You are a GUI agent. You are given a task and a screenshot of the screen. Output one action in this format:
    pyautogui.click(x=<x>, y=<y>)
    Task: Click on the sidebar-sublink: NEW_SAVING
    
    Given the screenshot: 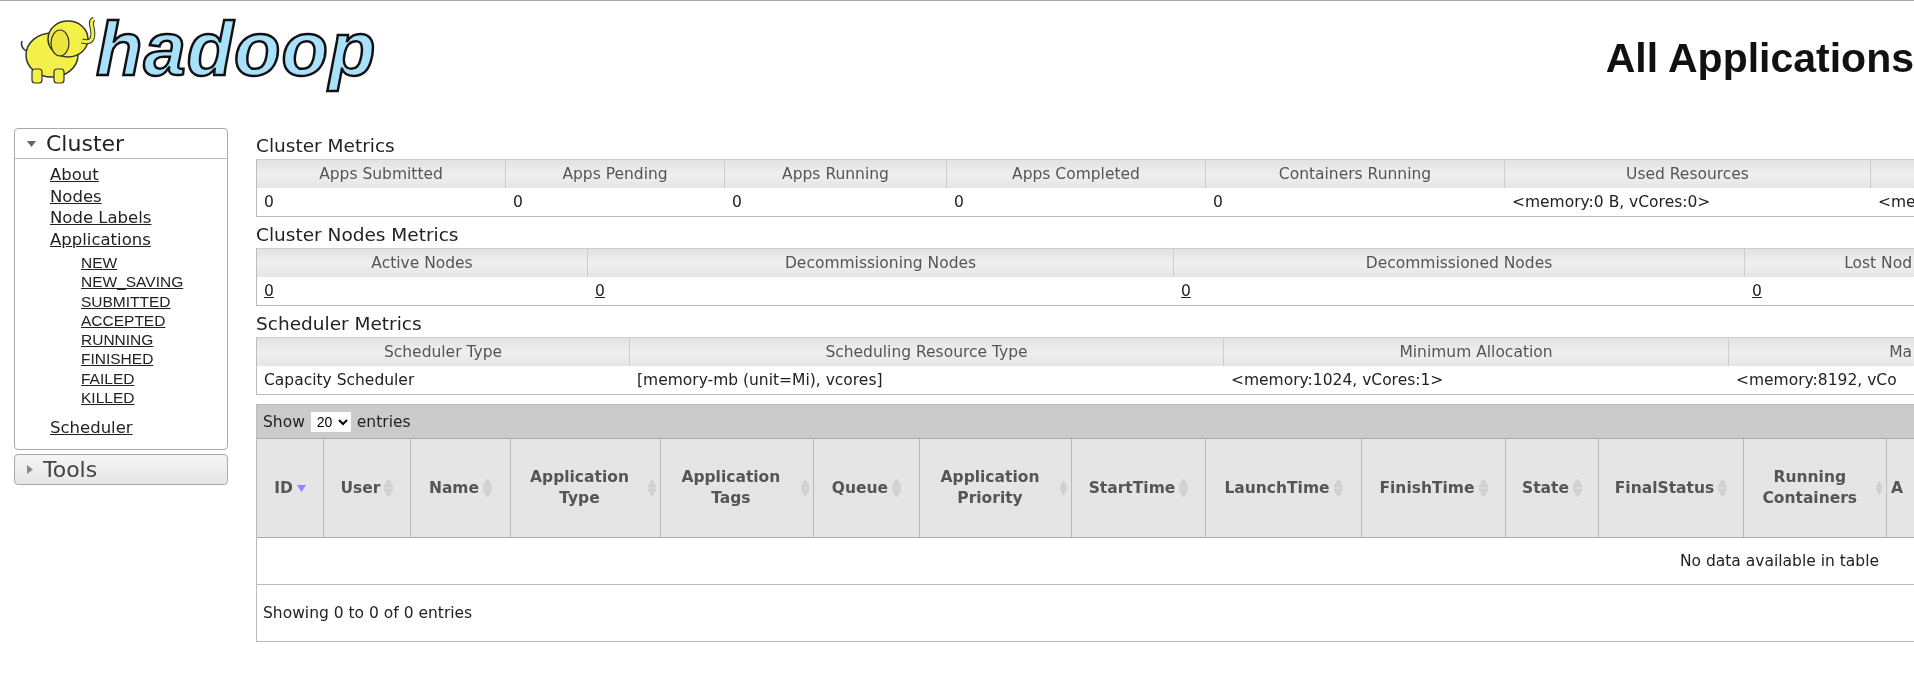 What is the action you would take?
    pyautogui.click(x=132, y=282)
    